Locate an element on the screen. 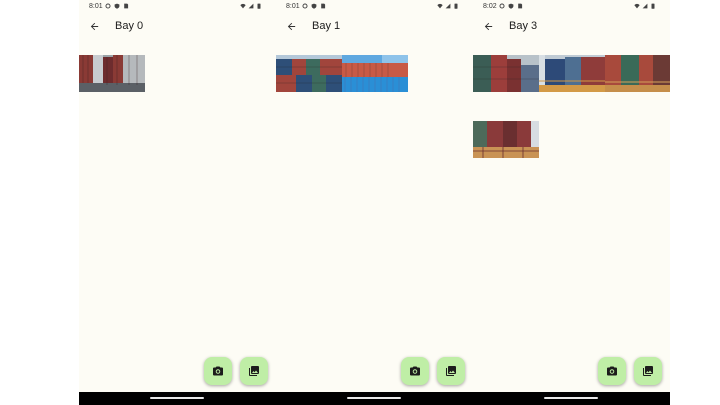  app-bar: Bay 1 is located at coordinates (374, 27).